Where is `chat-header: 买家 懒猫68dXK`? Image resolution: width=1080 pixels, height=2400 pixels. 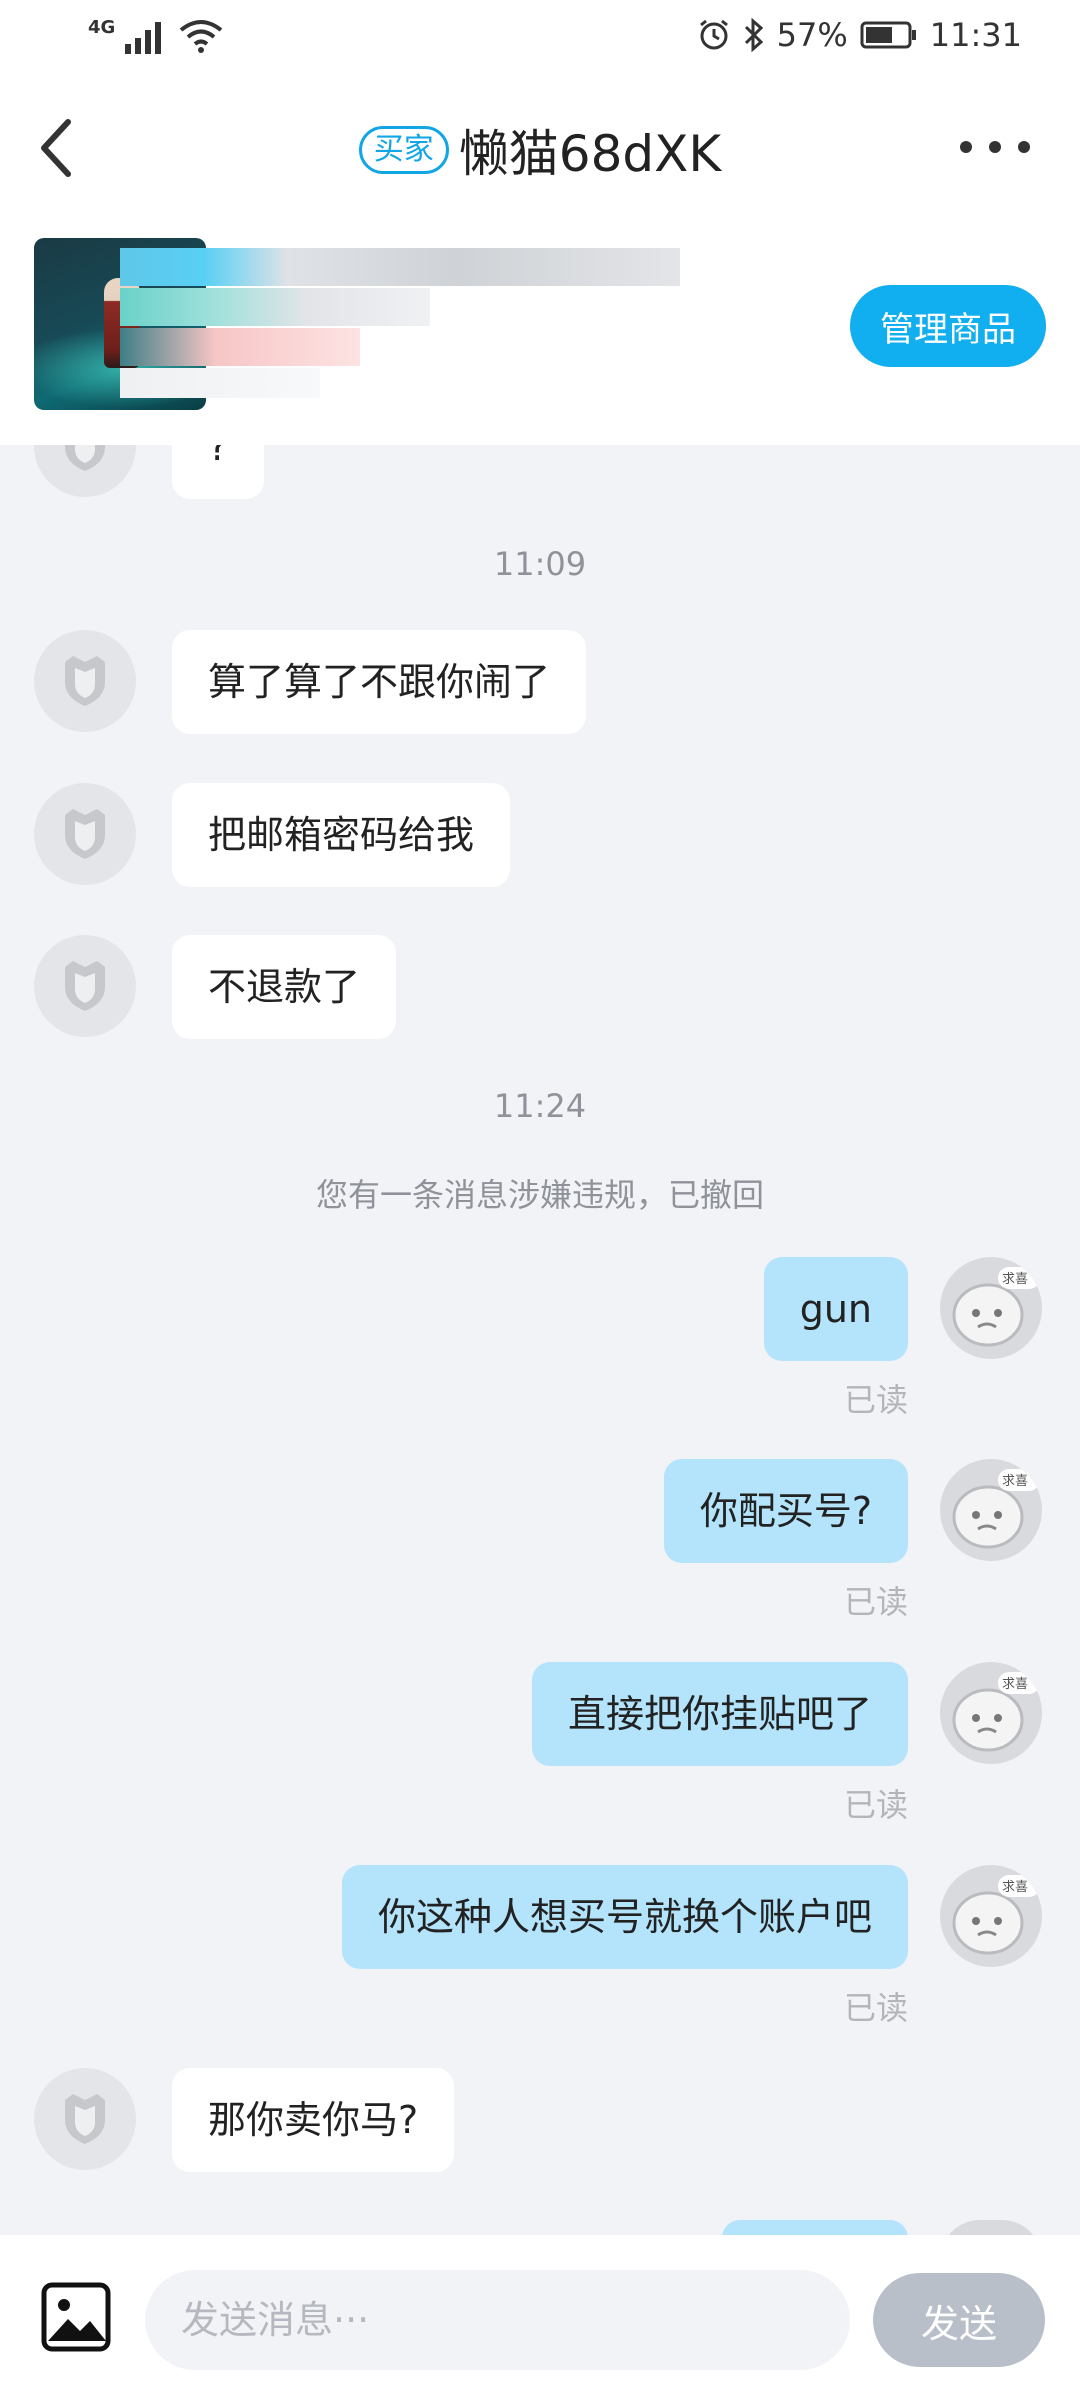 chat-header: 买家 懒猫68dXK is located at coordinates (540, 150).